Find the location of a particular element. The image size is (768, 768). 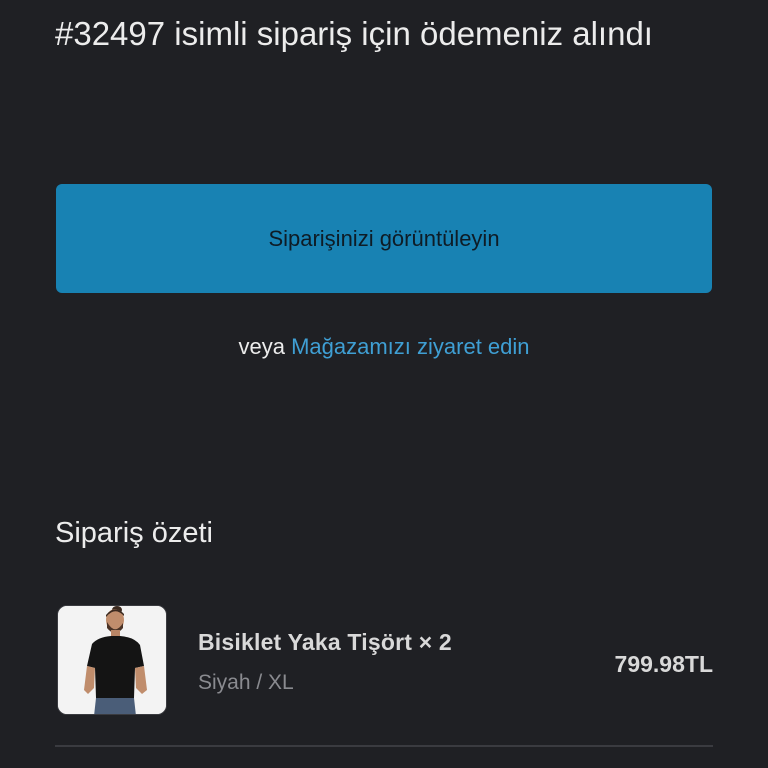

product-price: 799.98TL is located at coordinates (663, 664).